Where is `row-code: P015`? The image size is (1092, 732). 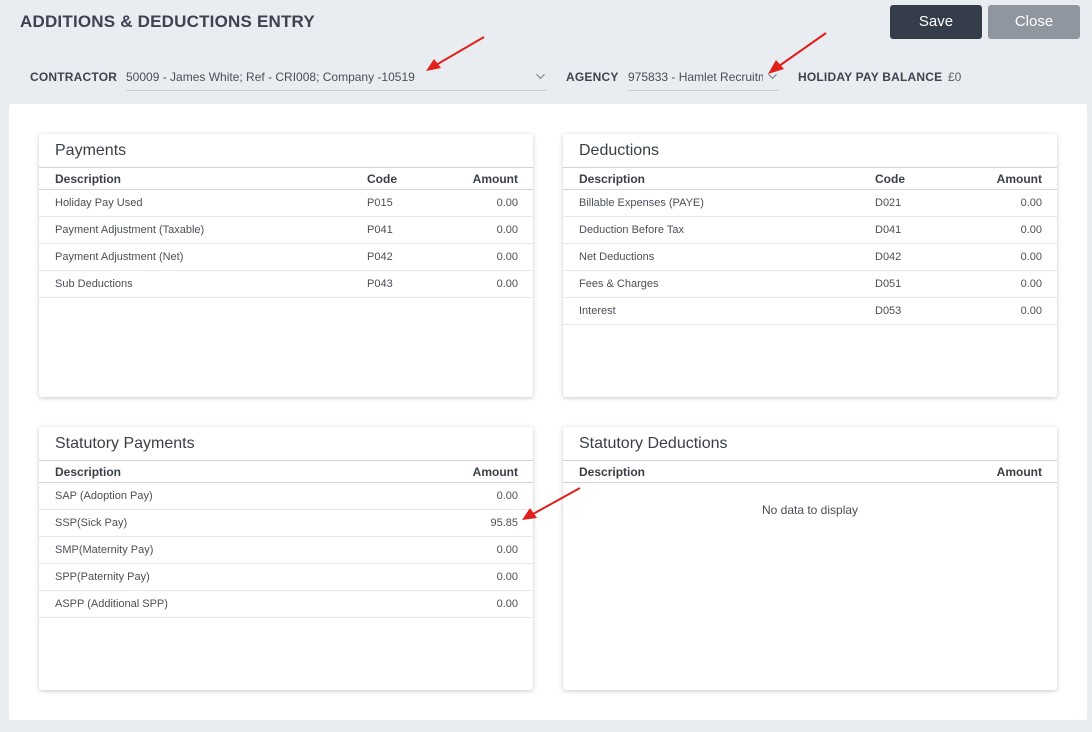 row-code: P015 is located at coordinates (380, 203).